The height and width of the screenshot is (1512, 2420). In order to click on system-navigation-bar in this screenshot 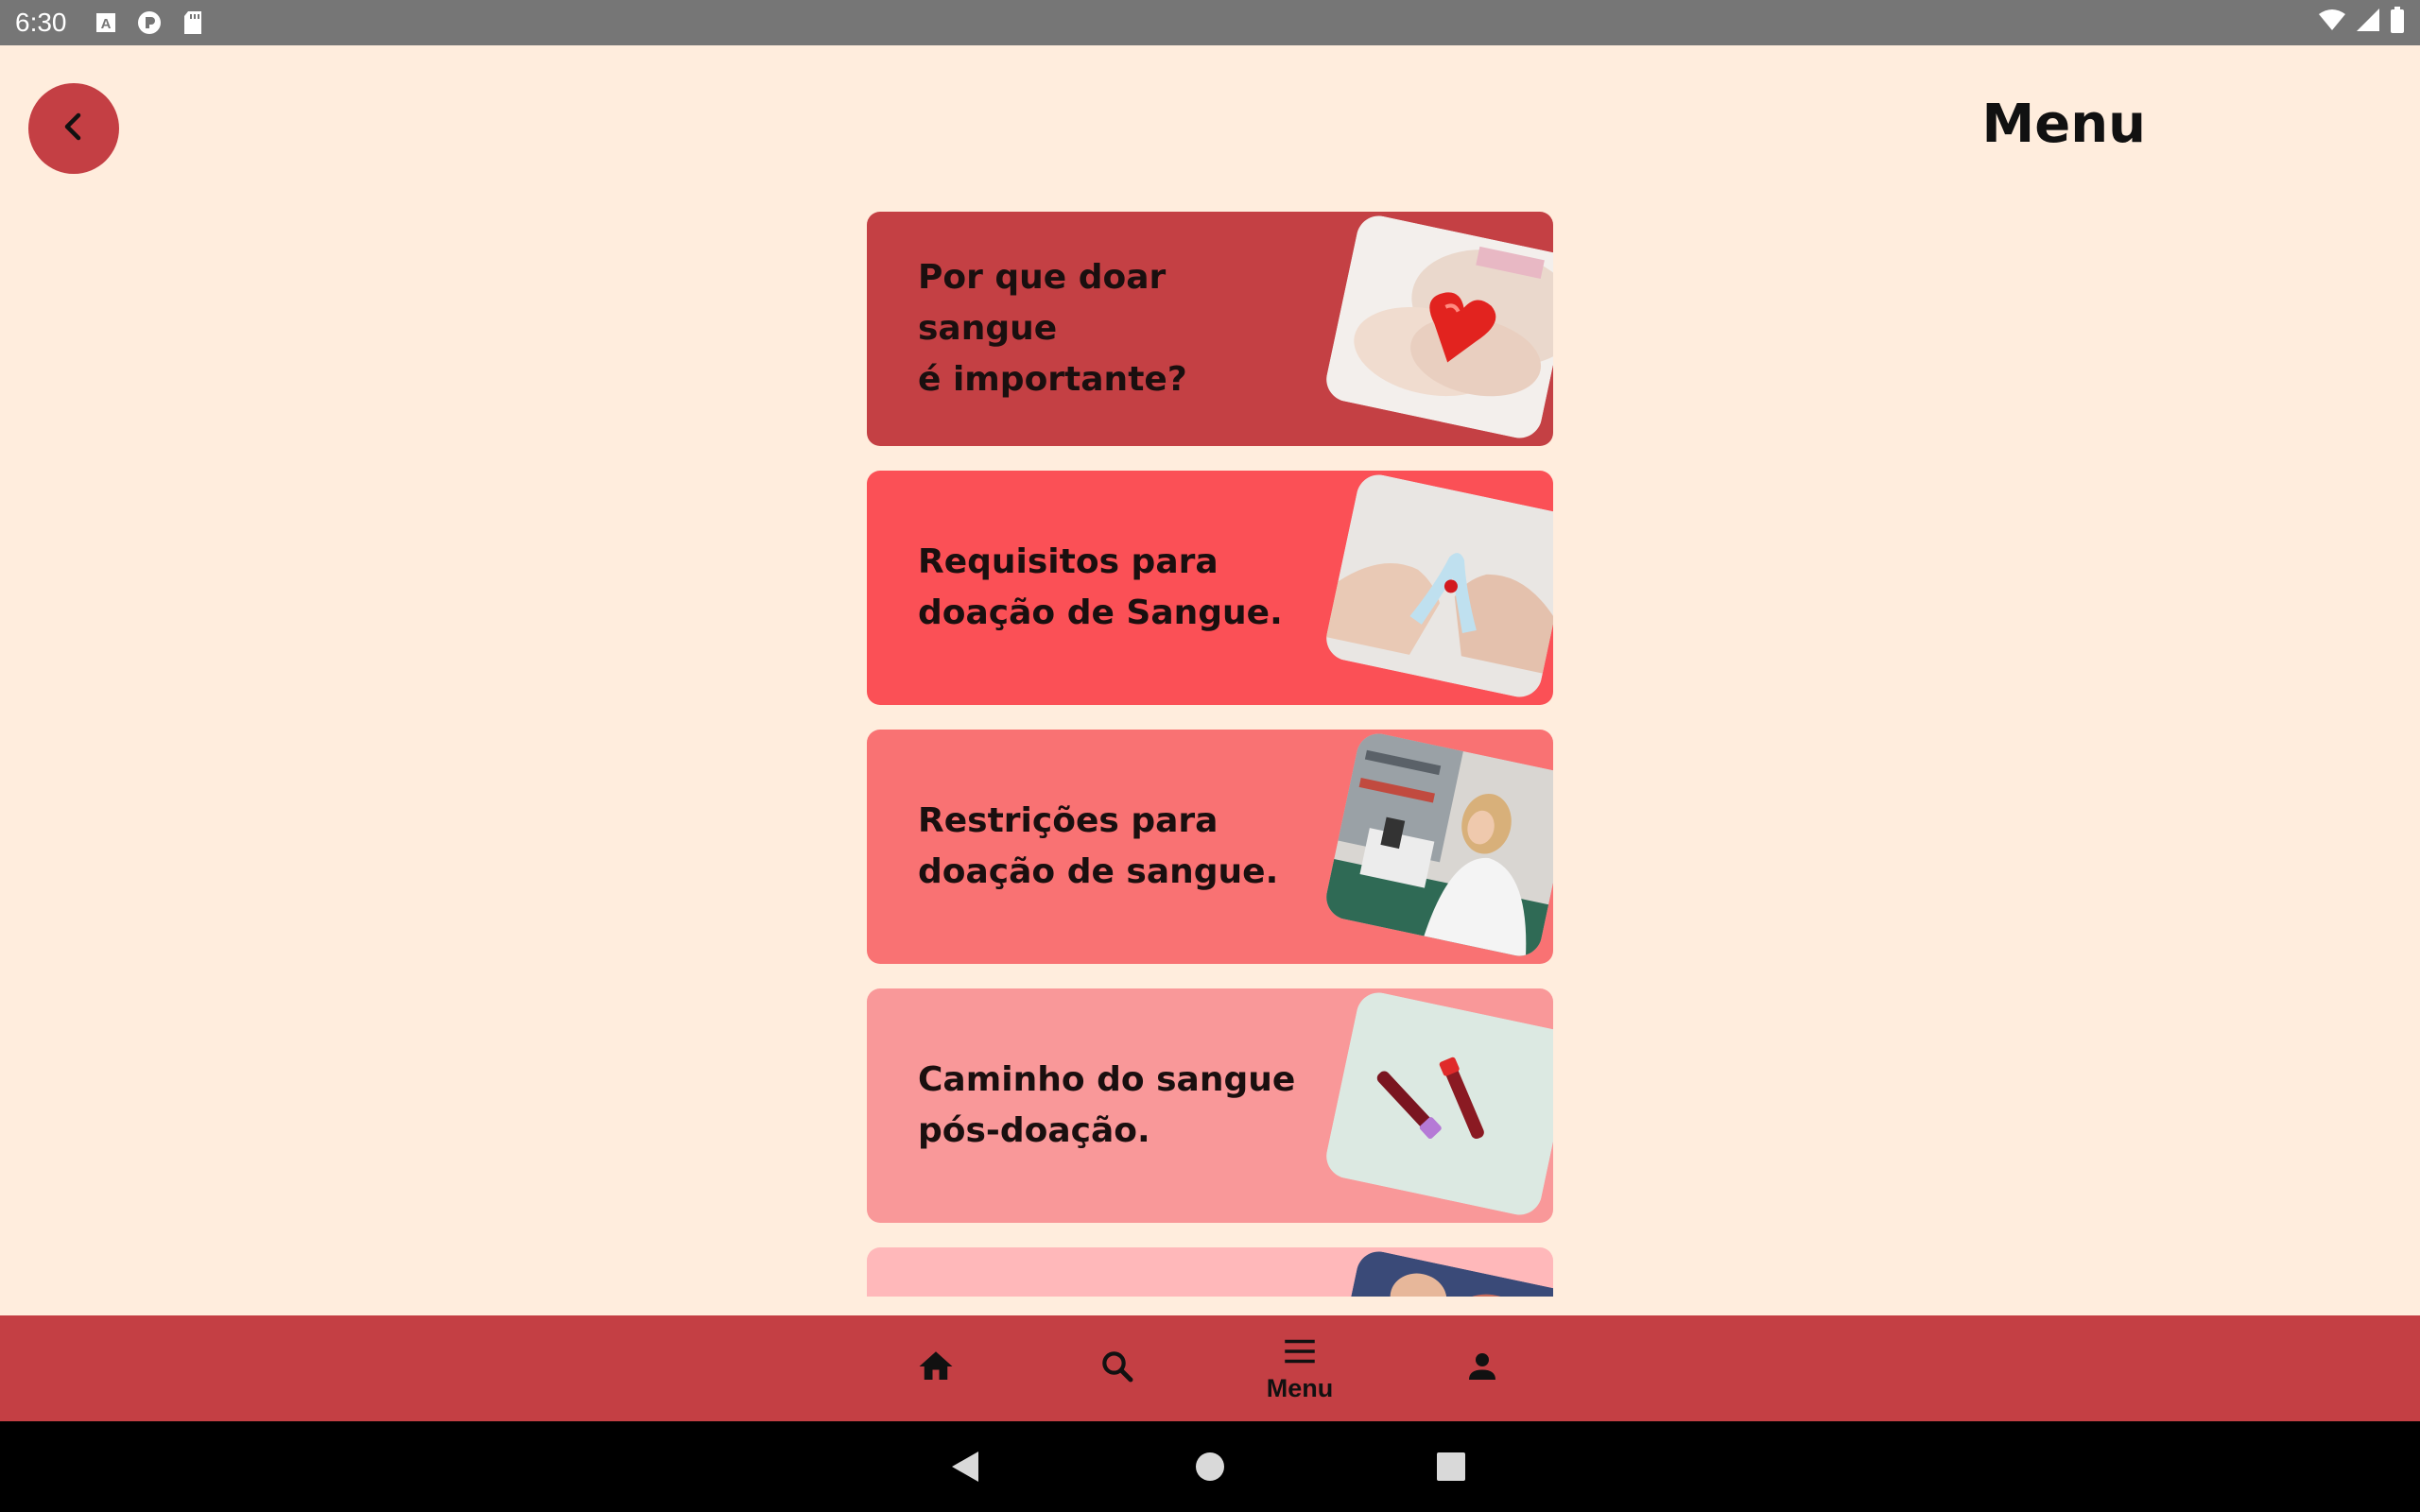, I will do `click(1210, 1466)`.